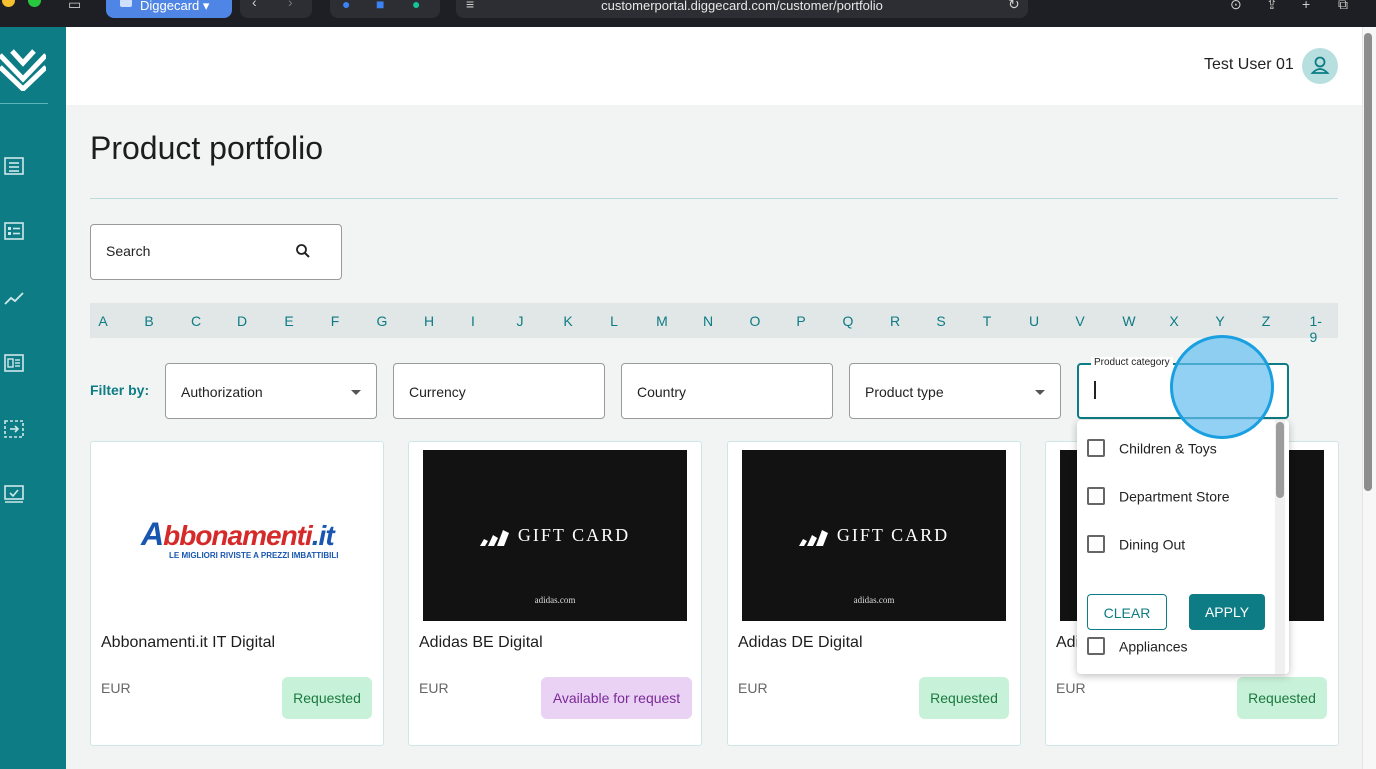 Image resolution: width=1376 pixels, height=769 pixels. Describe the element at coordinates (520, 321) in the screenshot. I see `letter-j: J` at that location.